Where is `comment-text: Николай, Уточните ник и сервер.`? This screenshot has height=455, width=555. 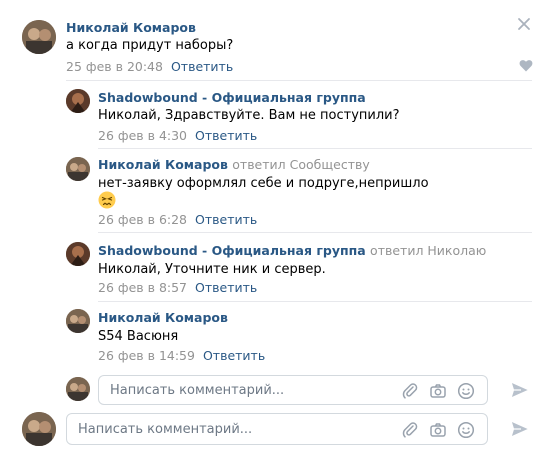
comment-text: Николай, Уточните ник и сервер. is located at coordinates (212, 269).